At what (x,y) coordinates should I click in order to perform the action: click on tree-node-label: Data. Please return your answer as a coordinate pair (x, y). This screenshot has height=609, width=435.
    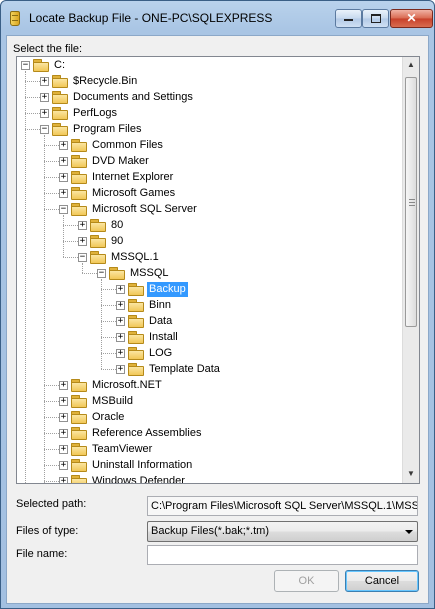
    Looking at the image, I should click on (161, 321).